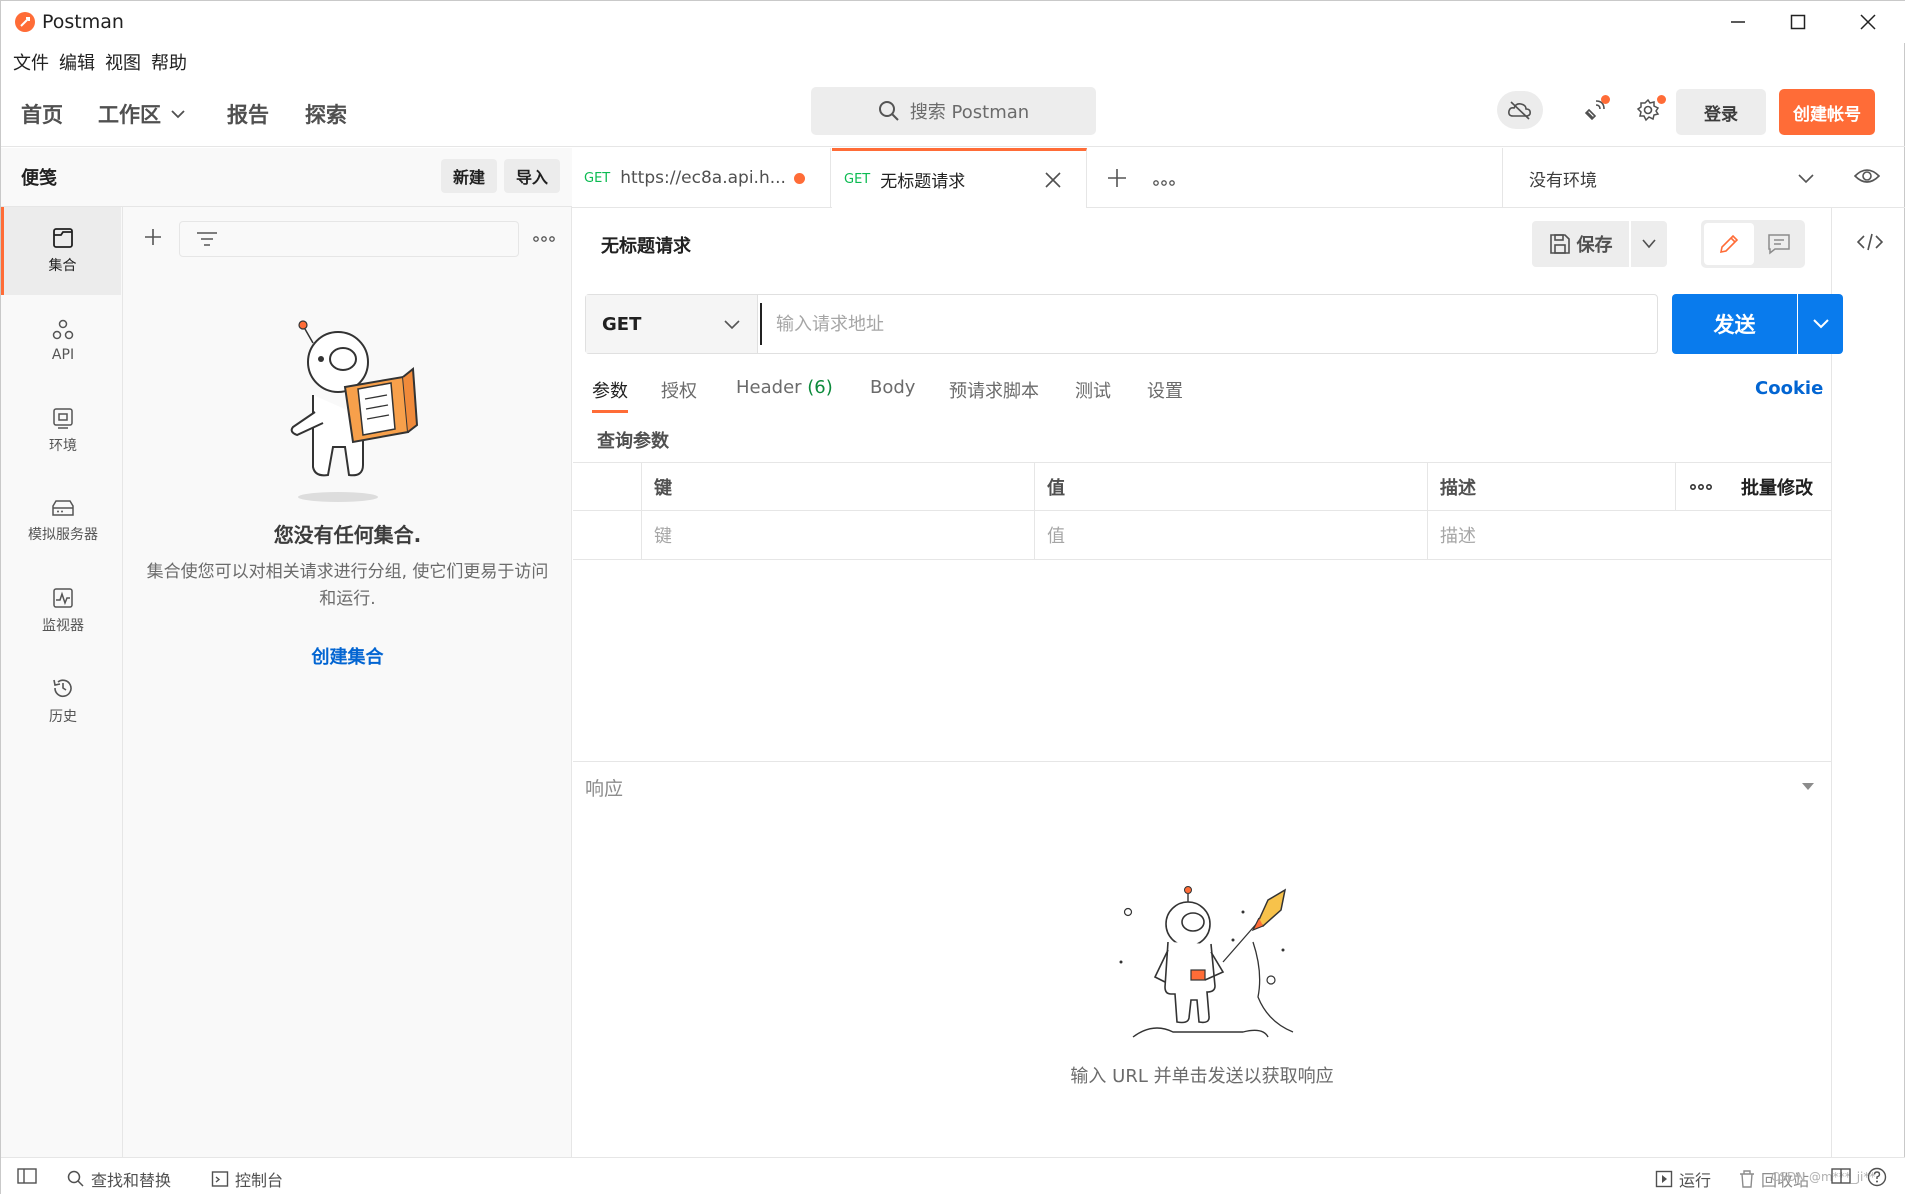 This screenshot has width=1905, height=1194. I want to click on caret-down-icon, so click(1808, 787).